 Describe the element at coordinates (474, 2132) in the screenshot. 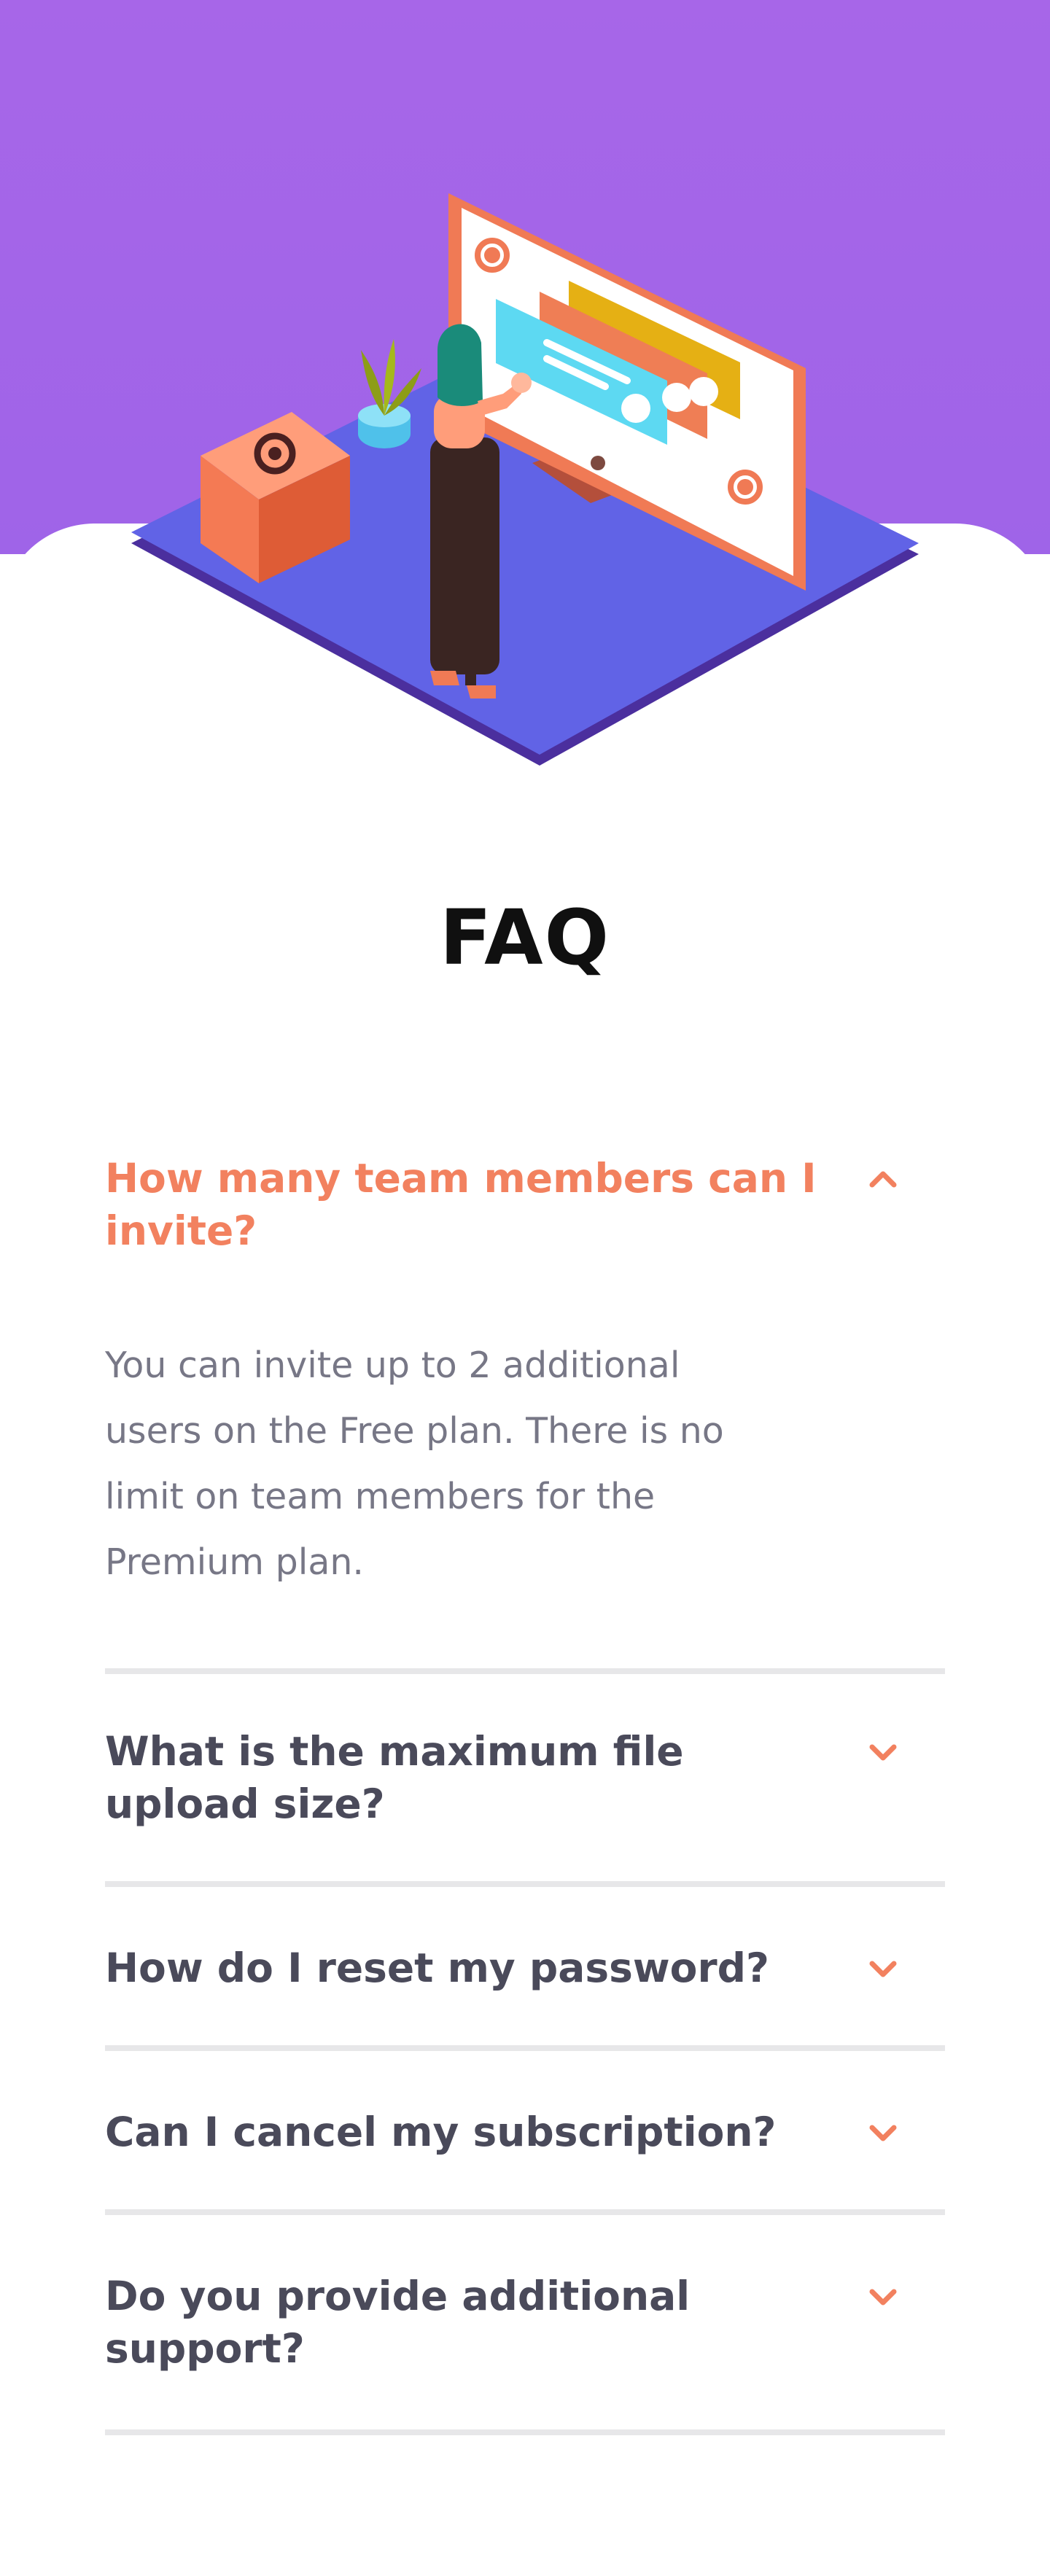

I see `faq-question: Can I cancel my subscription?` at that location.